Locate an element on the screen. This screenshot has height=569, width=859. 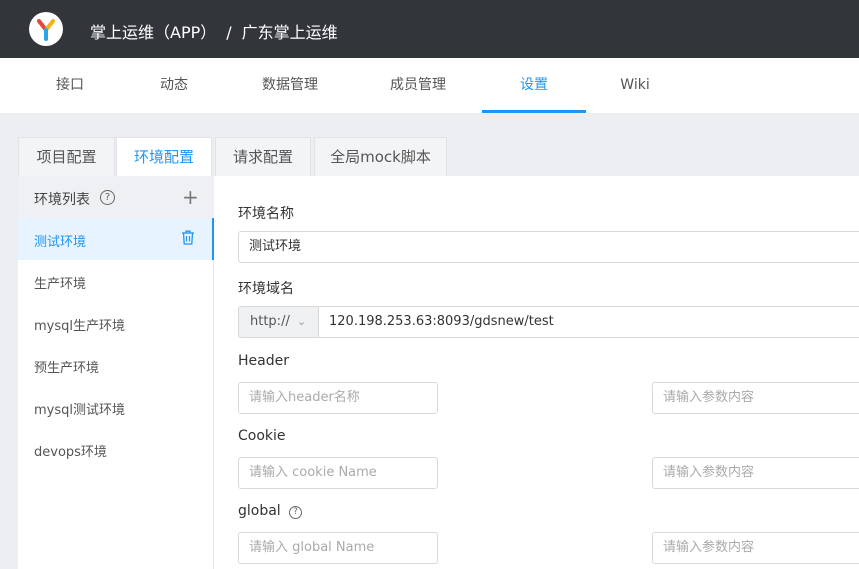
nav-tab-member-management: 成员管理 is located at coordinates (418, 85).